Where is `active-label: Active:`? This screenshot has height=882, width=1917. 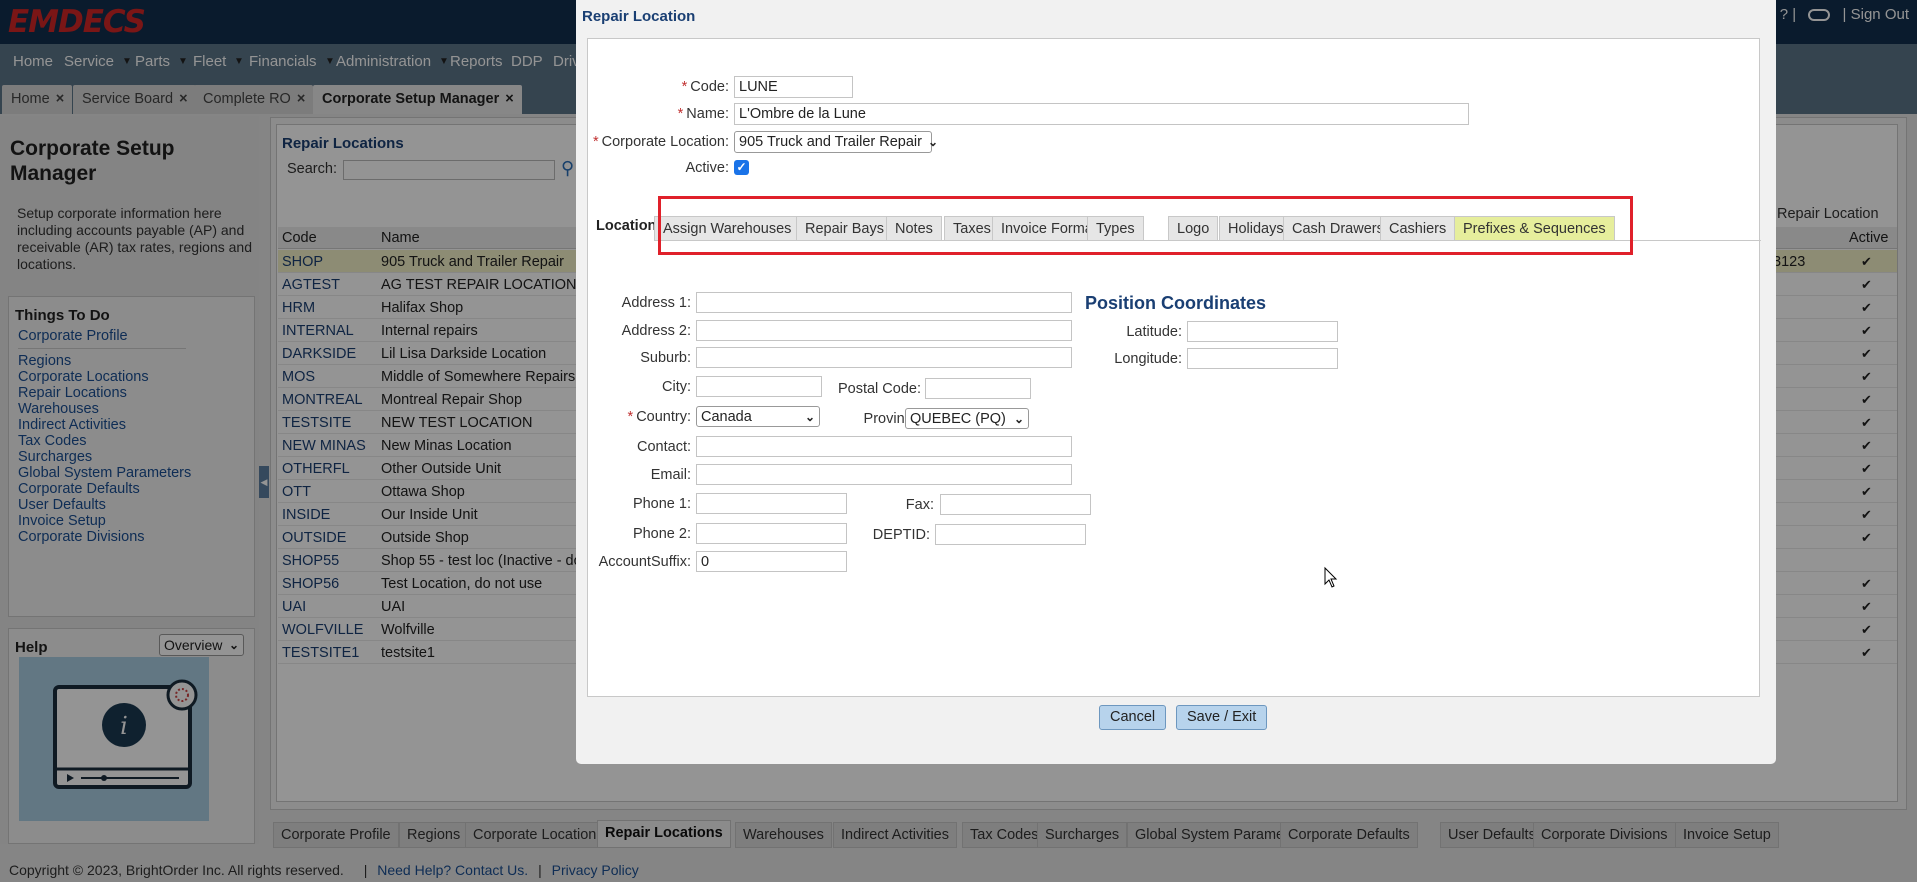
active-label: Active: is located at coordinates (707, 168).